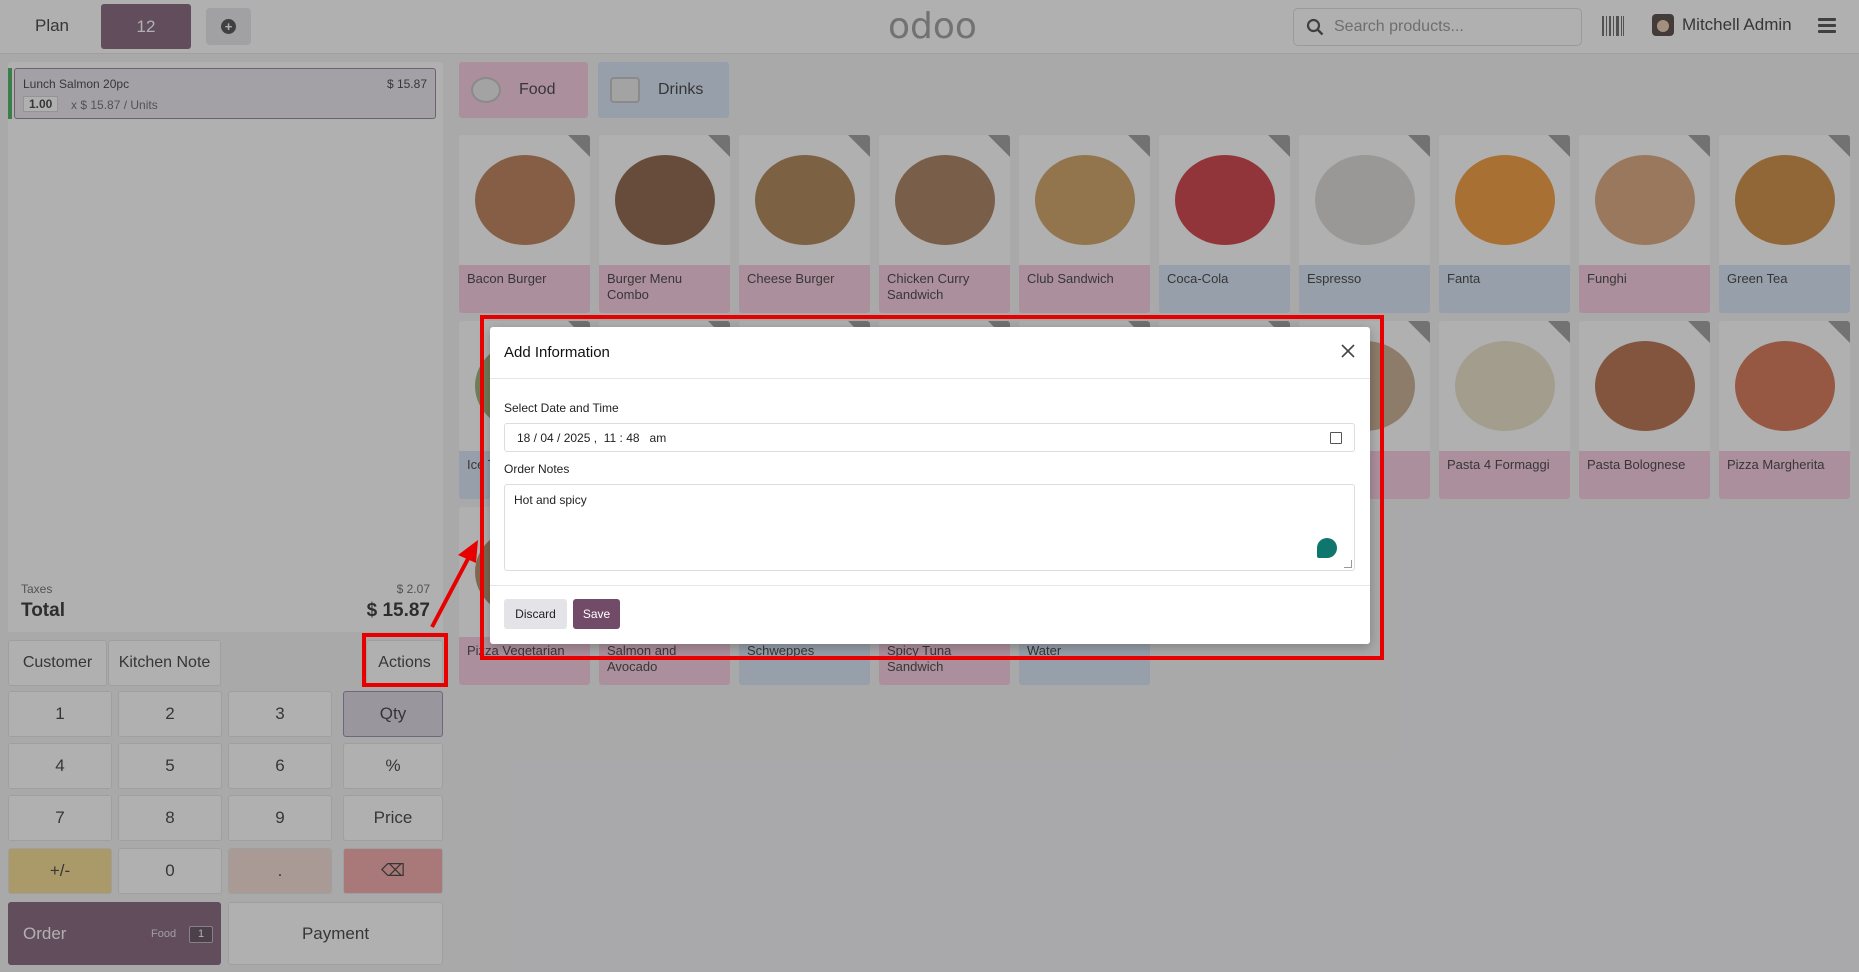  I want to click on annotation-highlight-actions, so click(405, 660).